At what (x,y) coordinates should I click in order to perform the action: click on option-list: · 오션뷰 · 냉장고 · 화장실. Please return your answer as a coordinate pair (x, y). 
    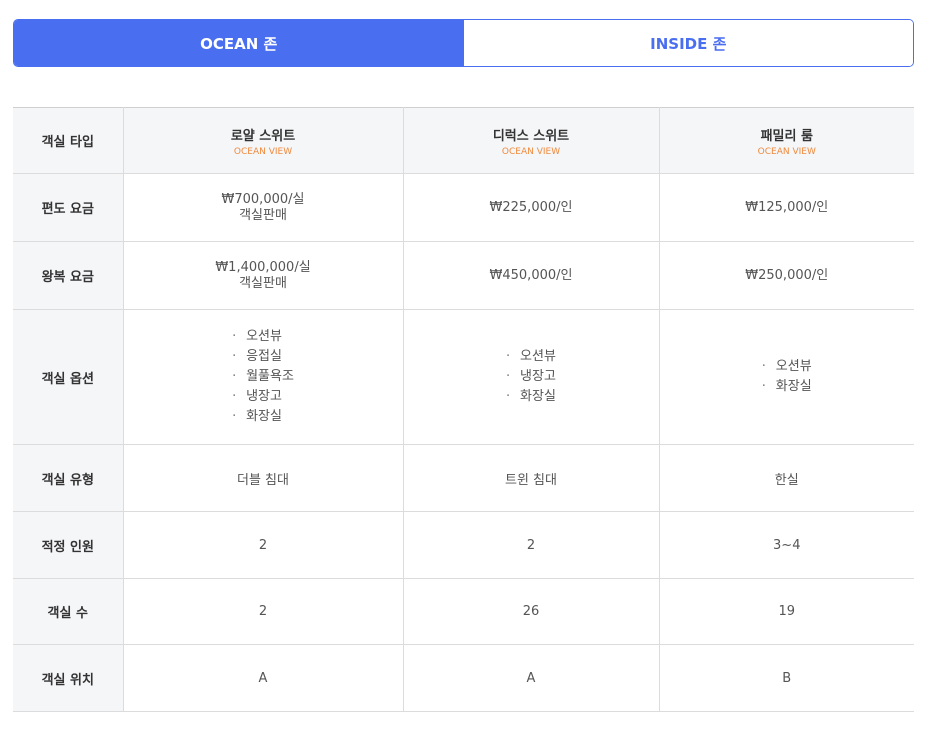
    Looking at the image, I should click on (531, 377).